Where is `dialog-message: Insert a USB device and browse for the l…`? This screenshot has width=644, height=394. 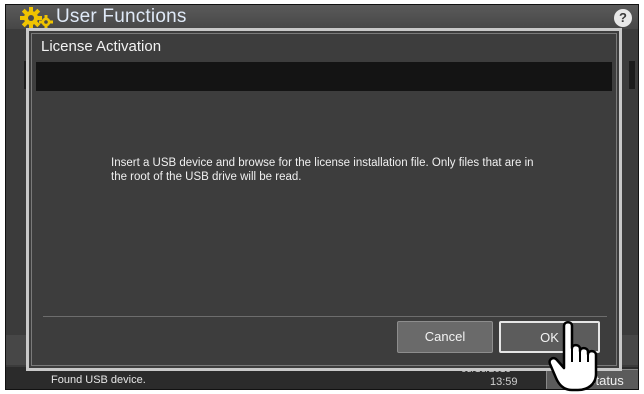 dialog-message: Insert a USB device and browse for the l… is located at coordinates (322, 170).